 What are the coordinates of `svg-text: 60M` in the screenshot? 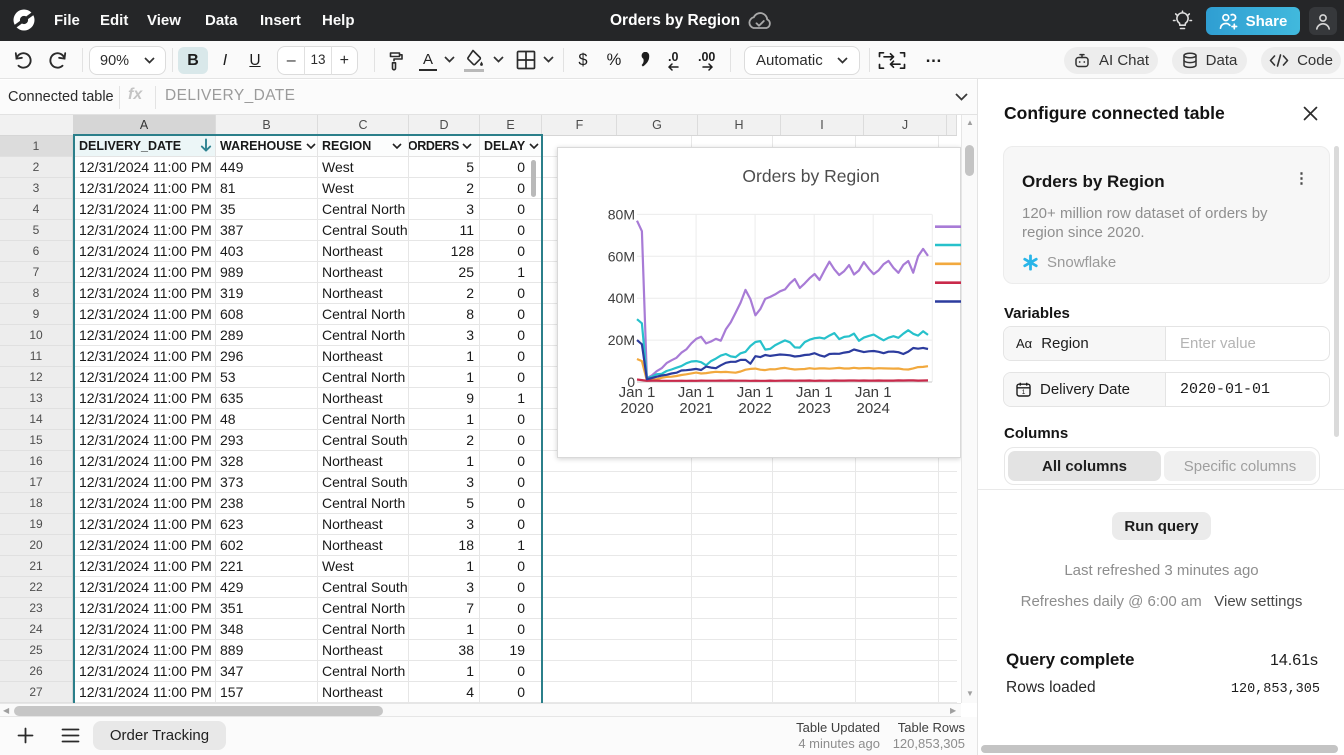 It's located at (621, 256).